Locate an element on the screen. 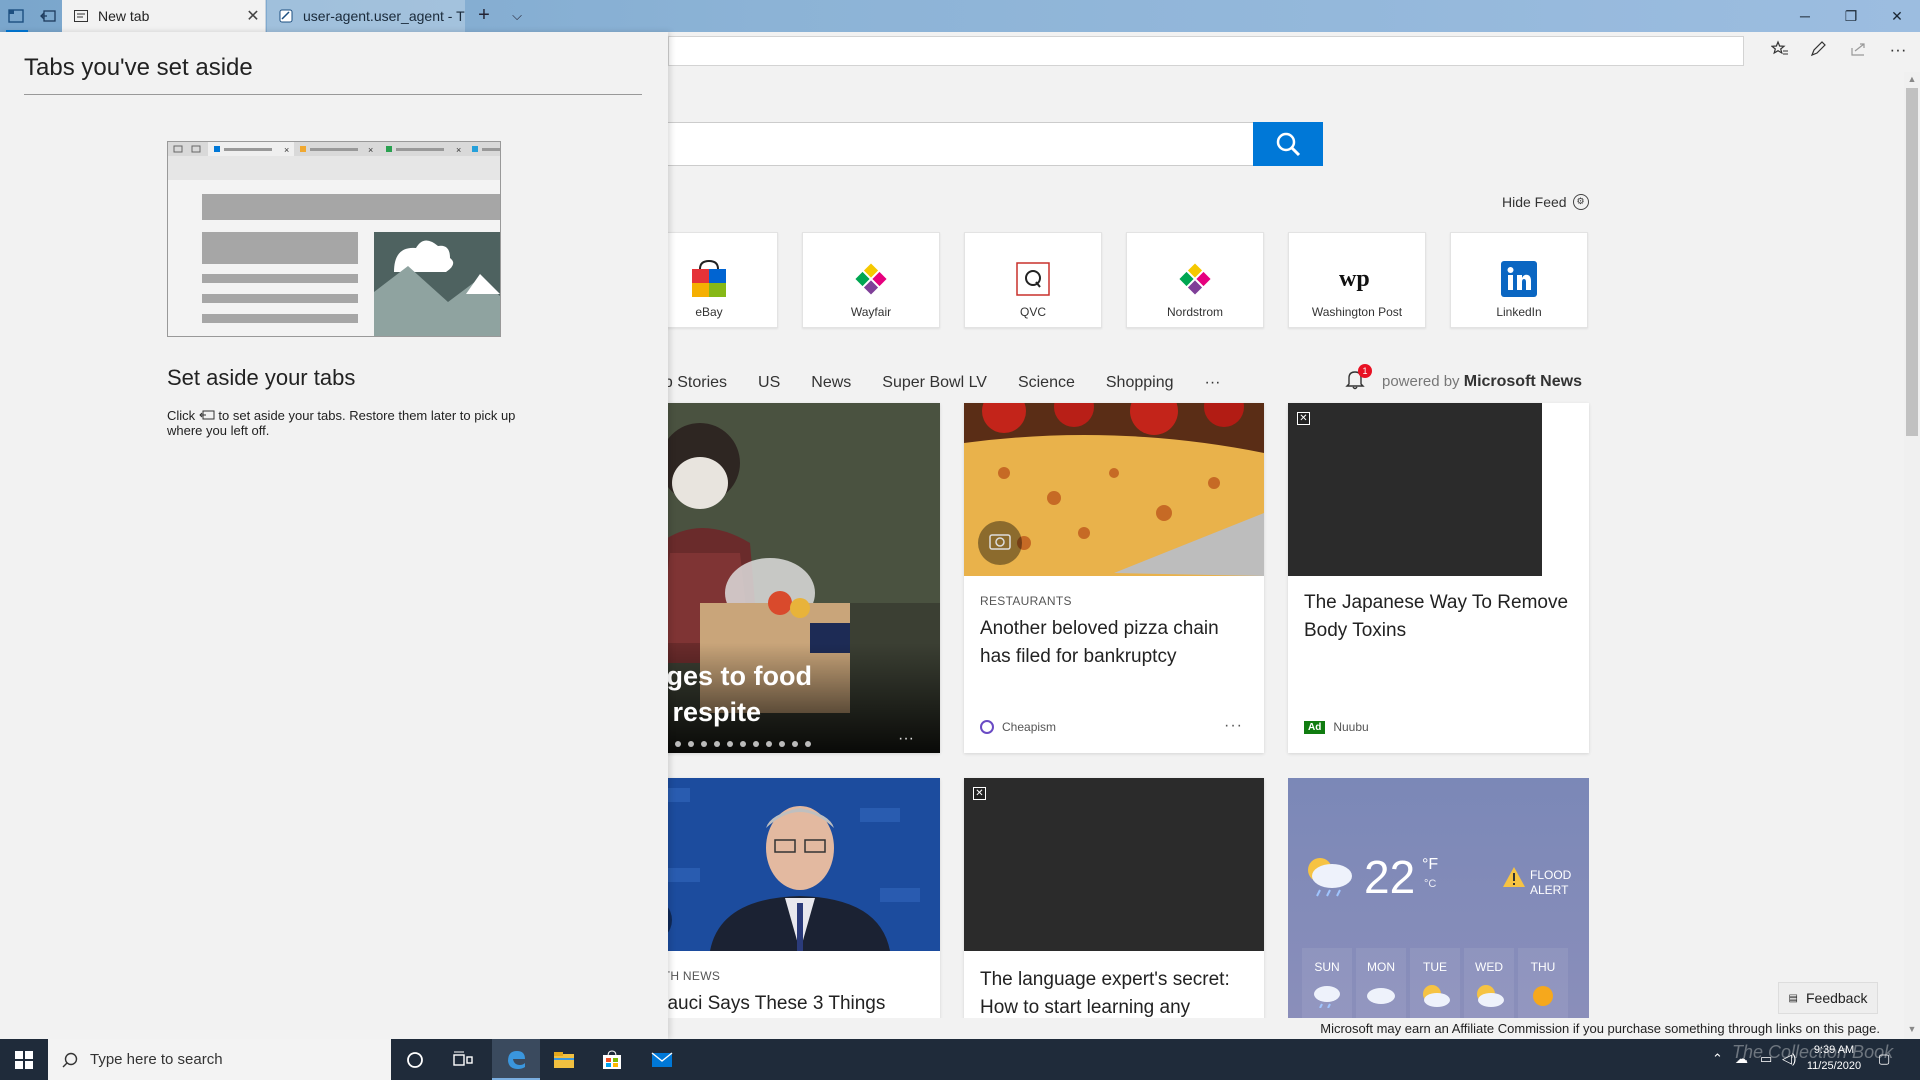  close-tab-icon: ✕ is located at coordinates (253, 16).